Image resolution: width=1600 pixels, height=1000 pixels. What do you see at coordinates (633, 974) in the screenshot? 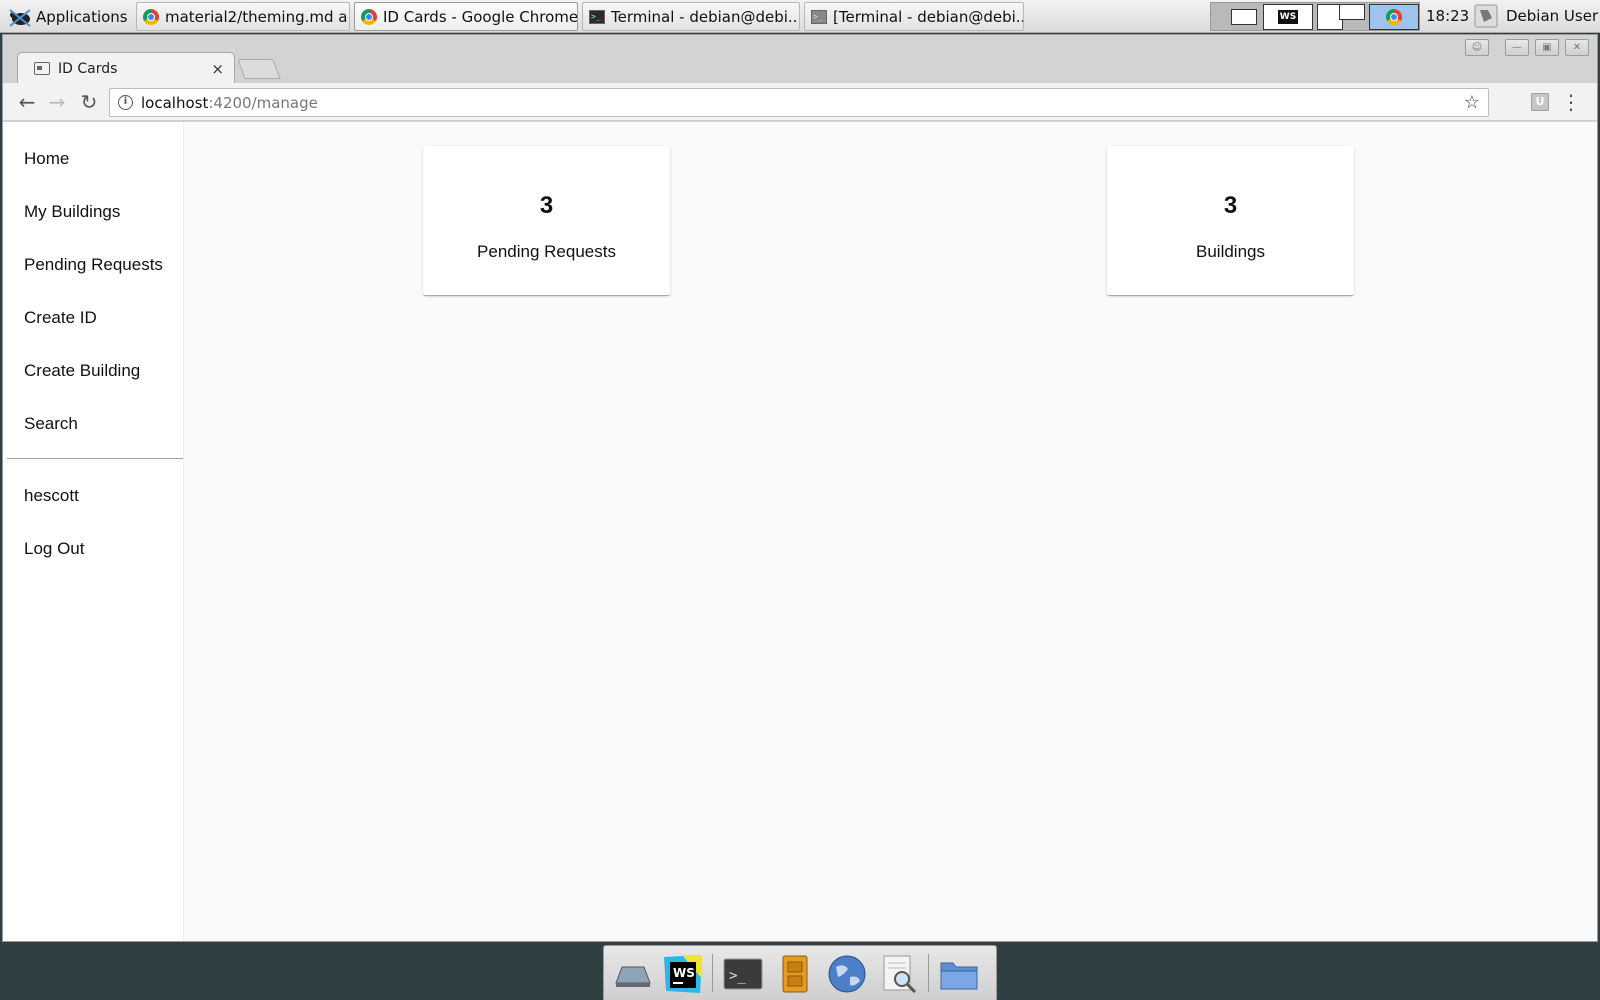
I see `desktop-icon` at bounding box center [633, 974].